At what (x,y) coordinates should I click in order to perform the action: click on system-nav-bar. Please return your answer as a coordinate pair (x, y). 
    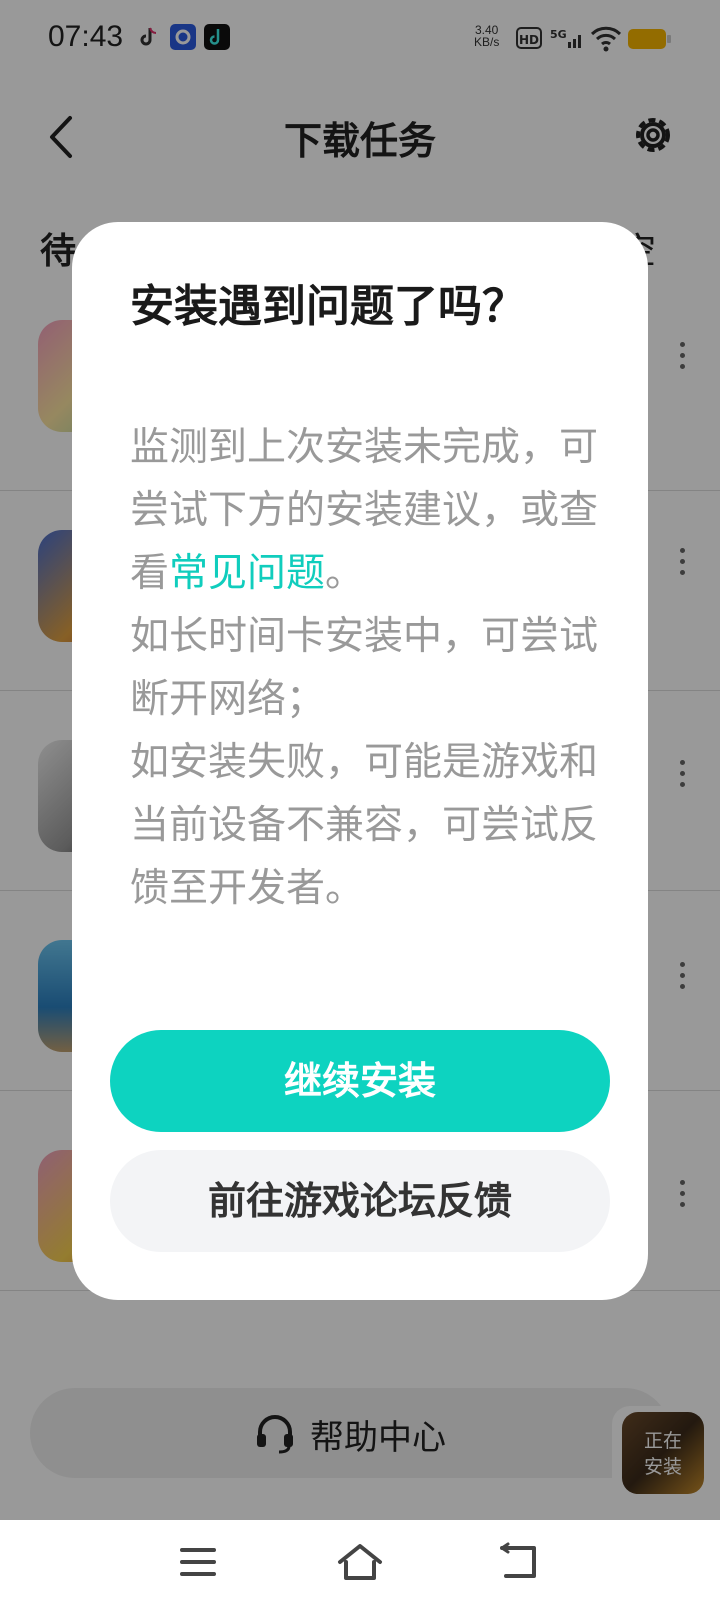
    Looking at the image, I should click on (360, 1562).